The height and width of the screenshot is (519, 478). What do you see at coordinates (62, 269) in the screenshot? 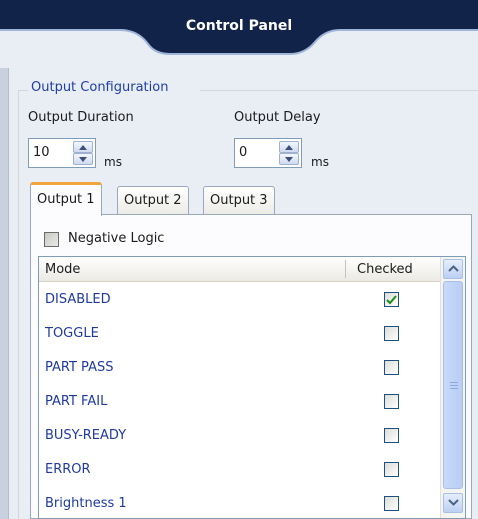
I see `column-header-mode: Mode` at bounding box center [62, 269].